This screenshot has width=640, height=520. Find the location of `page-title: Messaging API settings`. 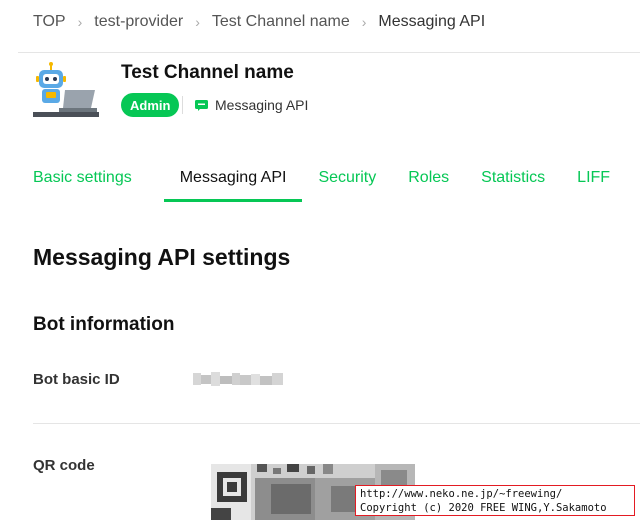

page-title: Messaging API settings is located at coordinates (162, 257).